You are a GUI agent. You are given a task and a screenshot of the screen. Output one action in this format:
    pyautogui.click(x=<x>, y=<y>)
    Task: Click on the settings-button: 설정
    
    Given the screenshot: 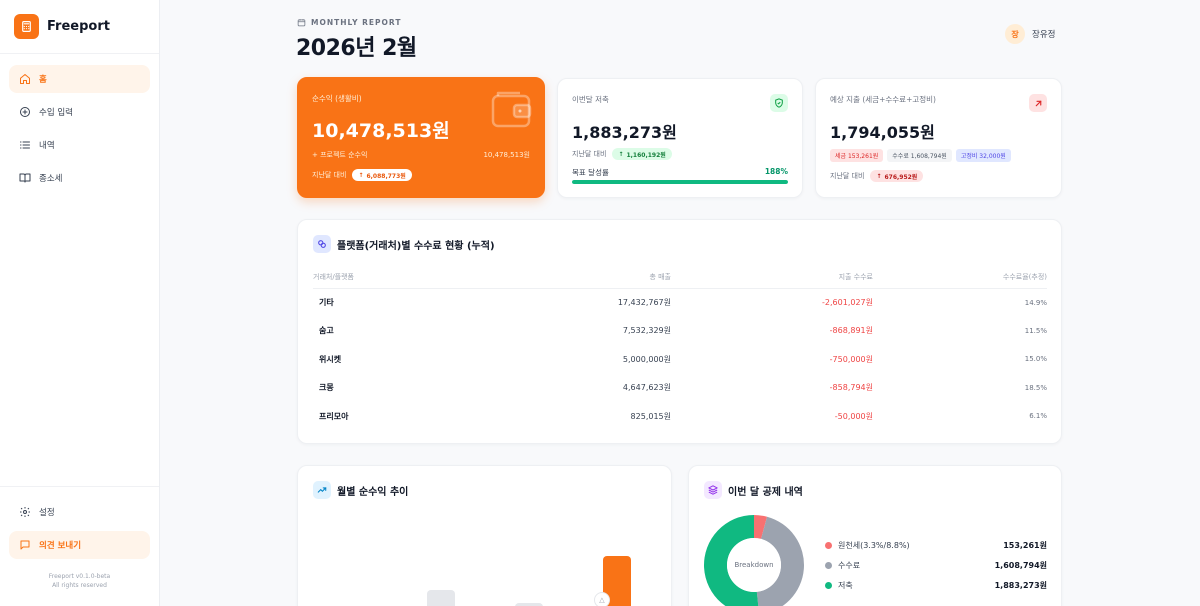 What is the action you would take?
    pyautogui.click(x=79, y=512)
    